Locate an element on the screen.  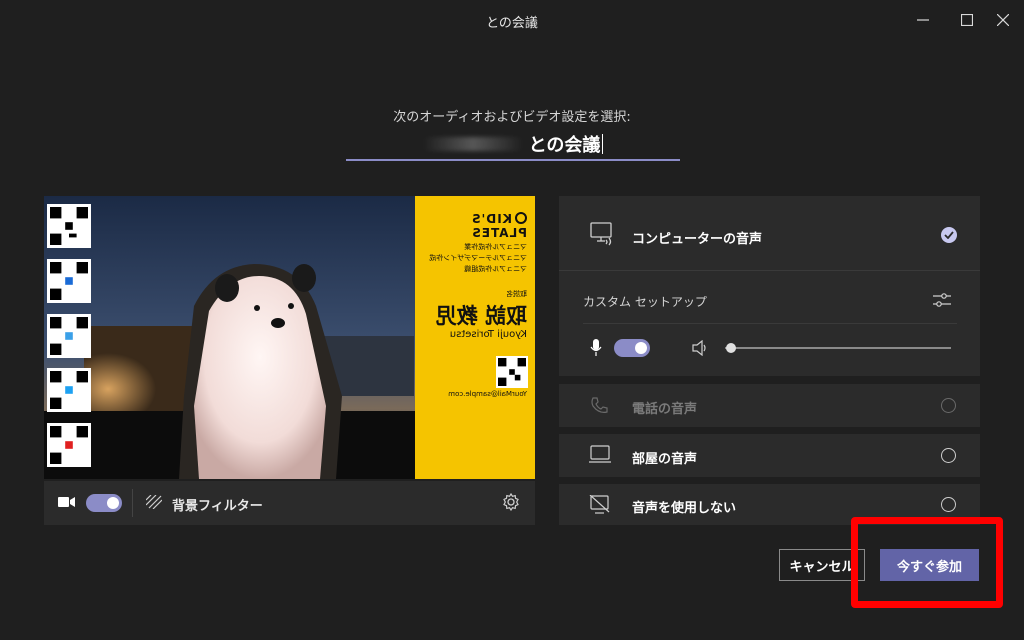
microphone-icon is located at coordinates (596, 347).